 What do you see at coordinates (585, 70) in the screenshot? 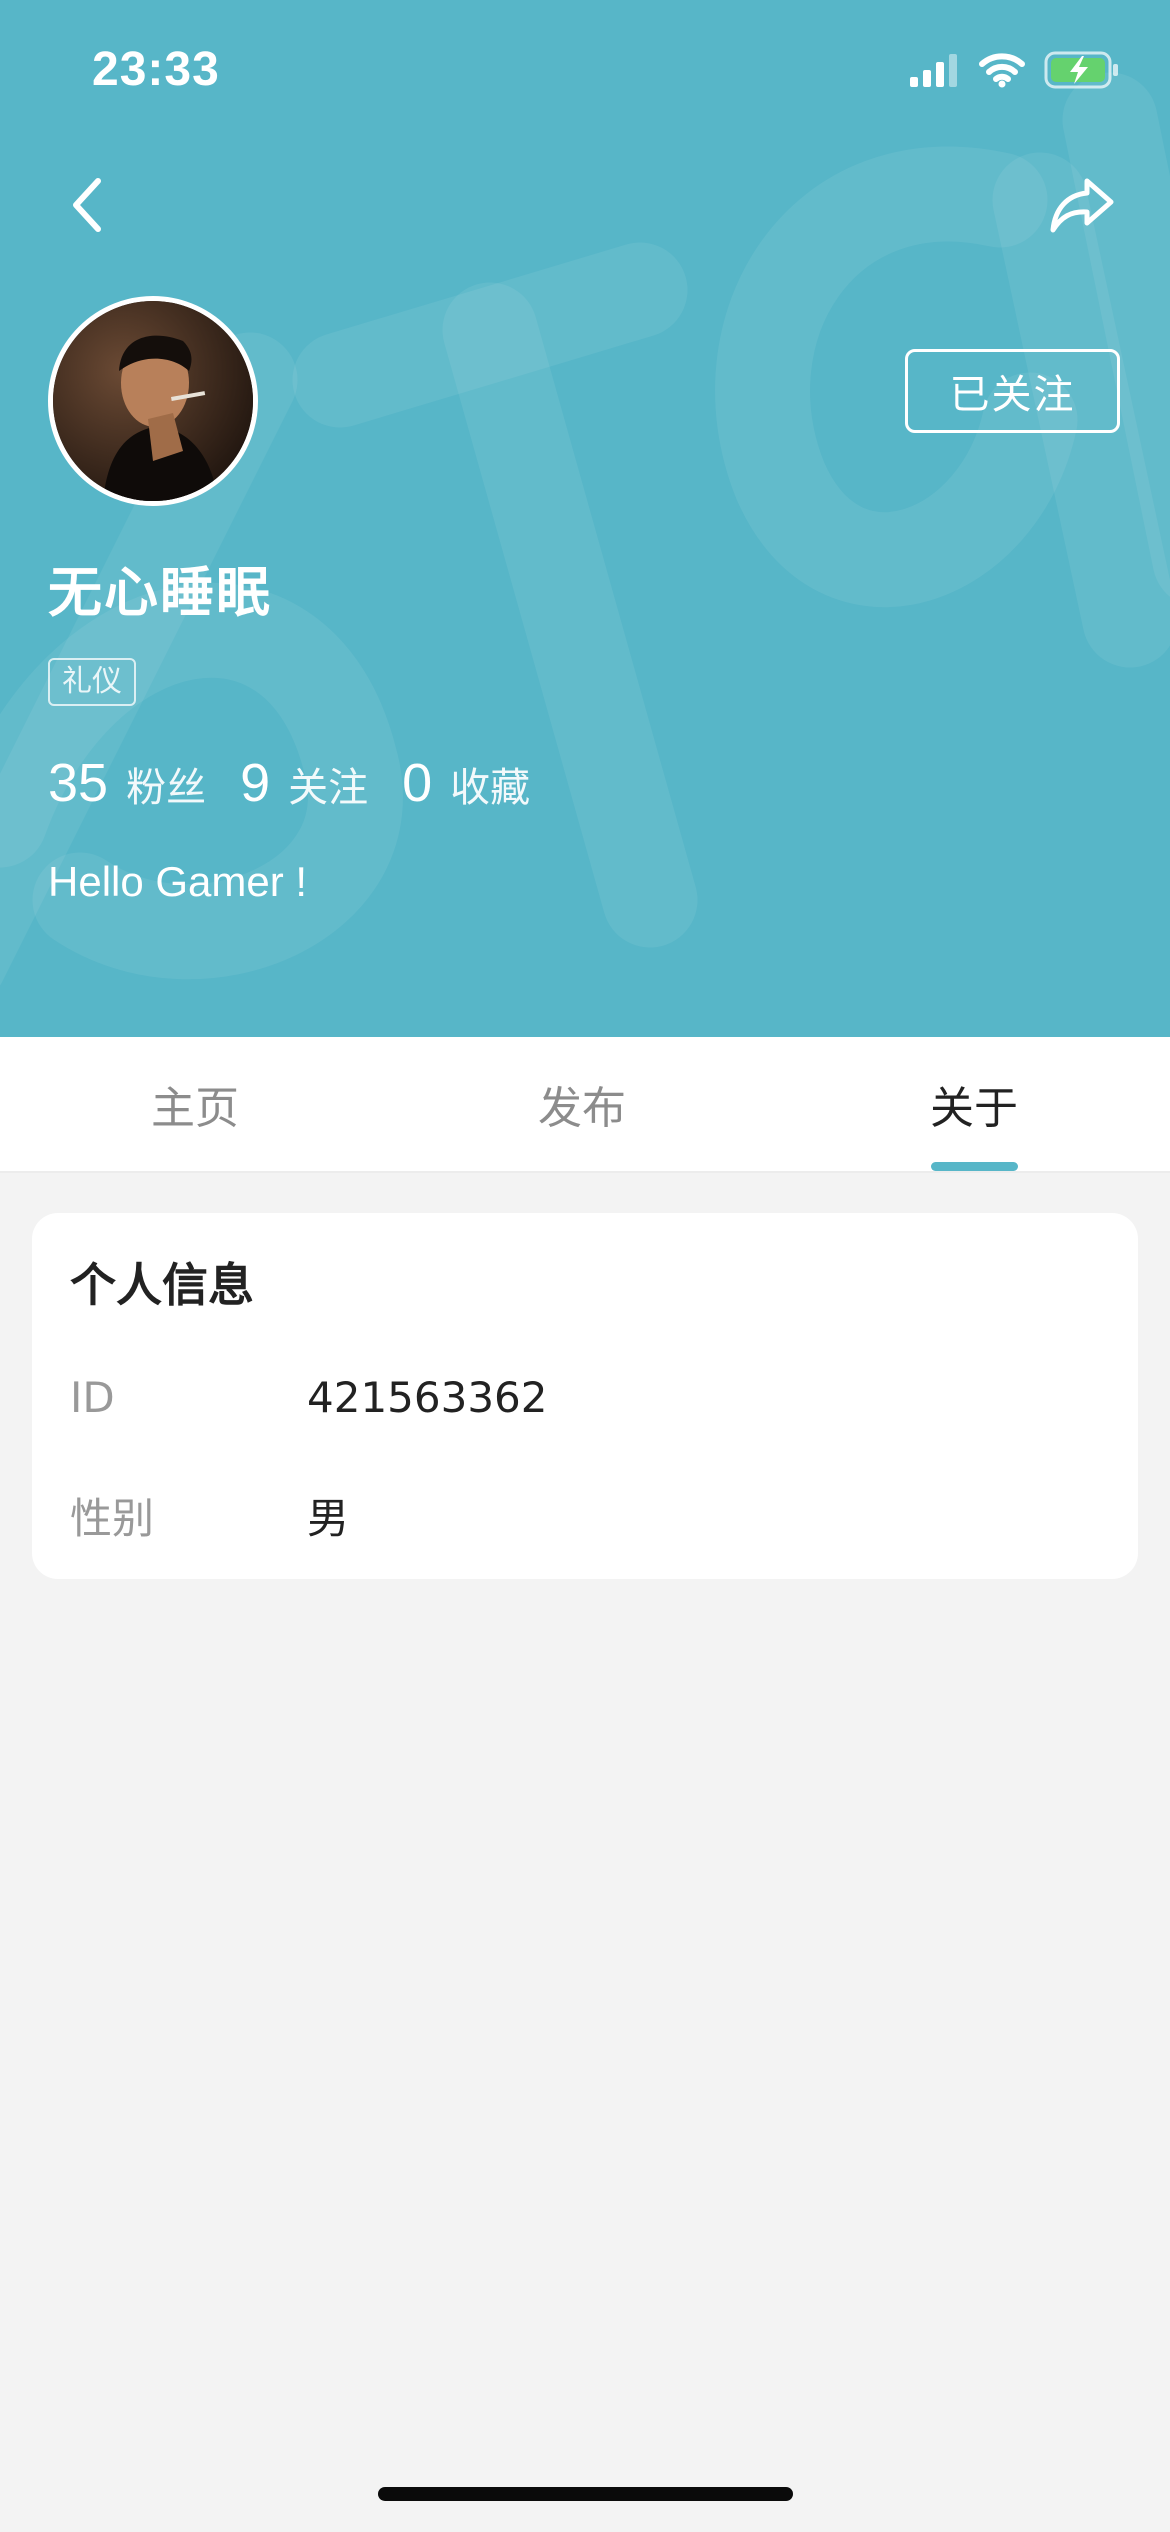
I see `status-bar: 23:33` at bounding box center [585, 70].